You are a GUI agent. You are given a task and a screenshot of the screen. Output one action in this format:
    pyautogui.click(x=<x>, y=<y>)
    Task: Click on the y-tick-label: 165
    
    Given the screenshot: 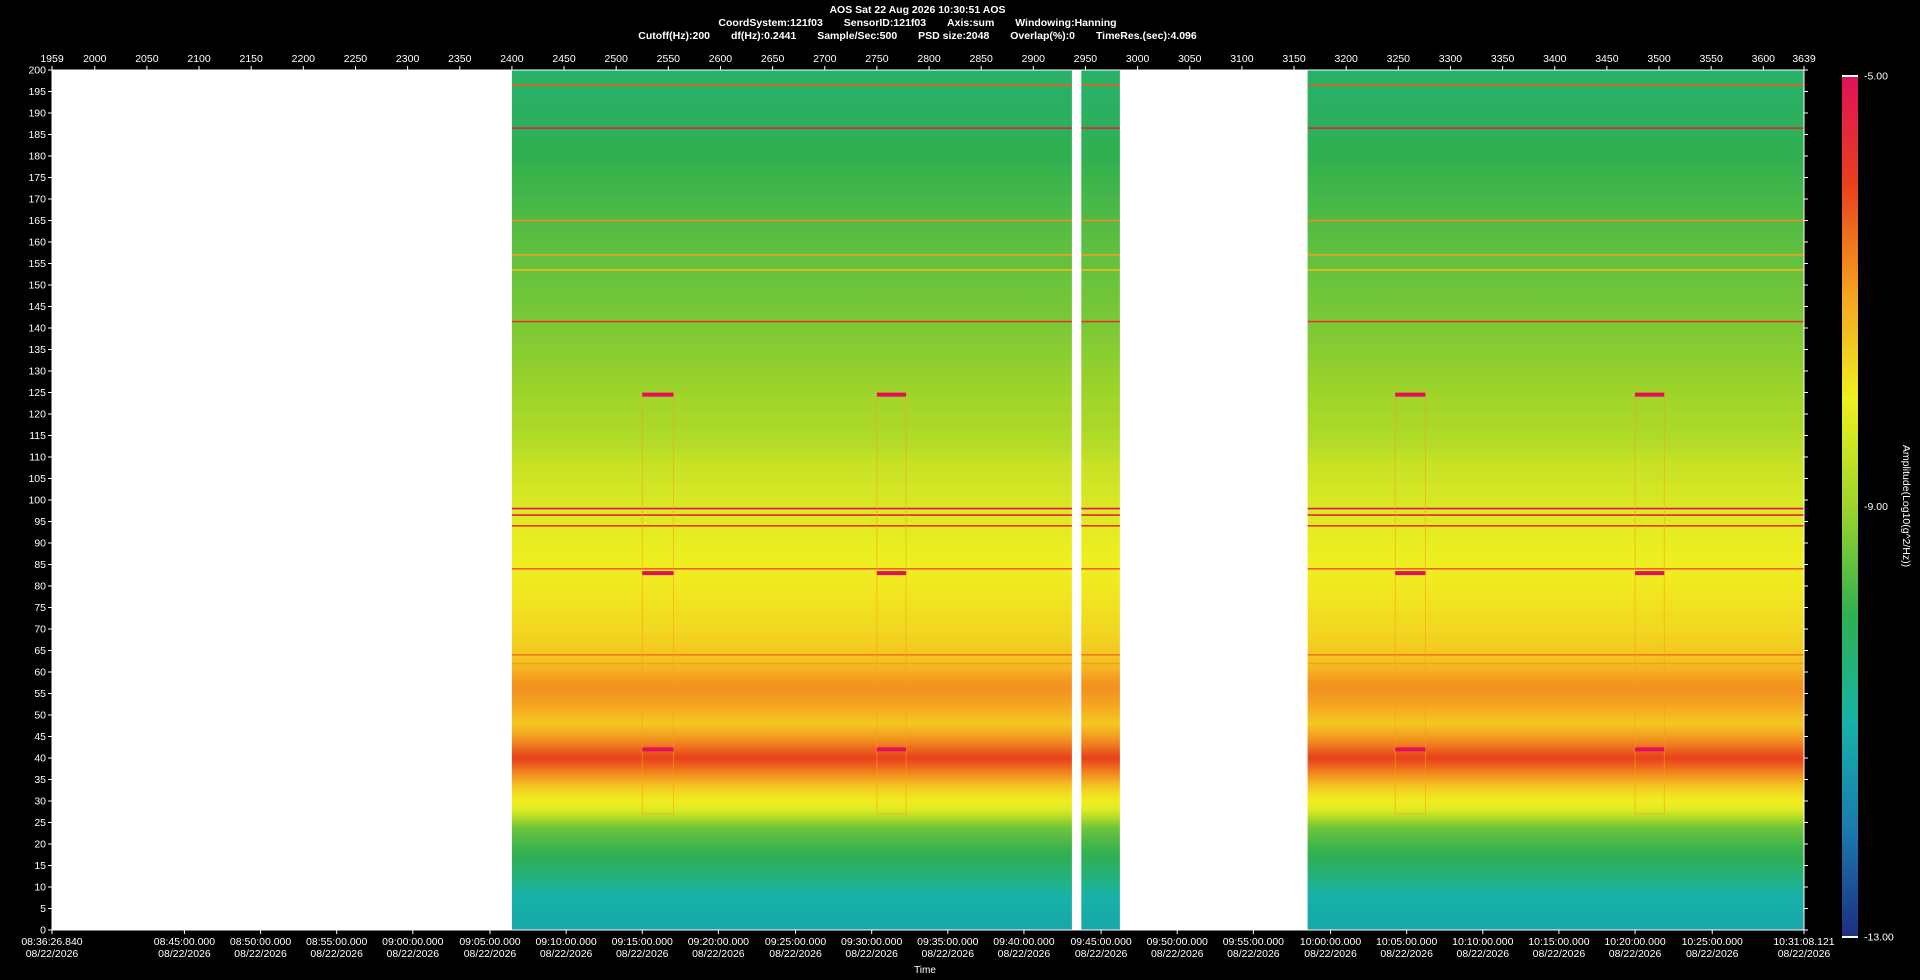 What is the action you would take?
    pyautogui.click(x=37, y=221)
    